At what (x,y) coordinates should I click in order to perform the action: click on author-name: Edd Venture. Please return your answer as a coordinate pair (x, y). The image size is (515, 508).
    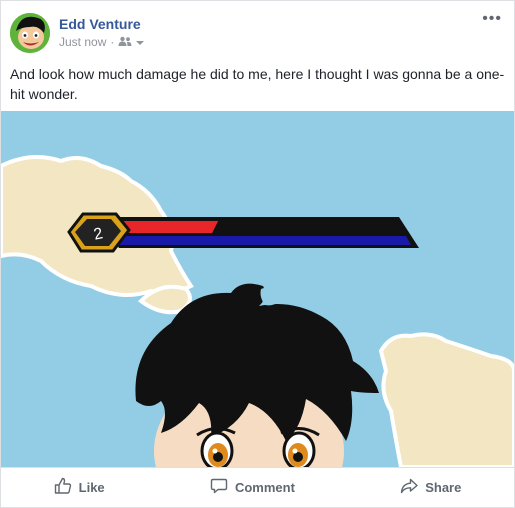
    Looking at the image, I should click on (101, 24).